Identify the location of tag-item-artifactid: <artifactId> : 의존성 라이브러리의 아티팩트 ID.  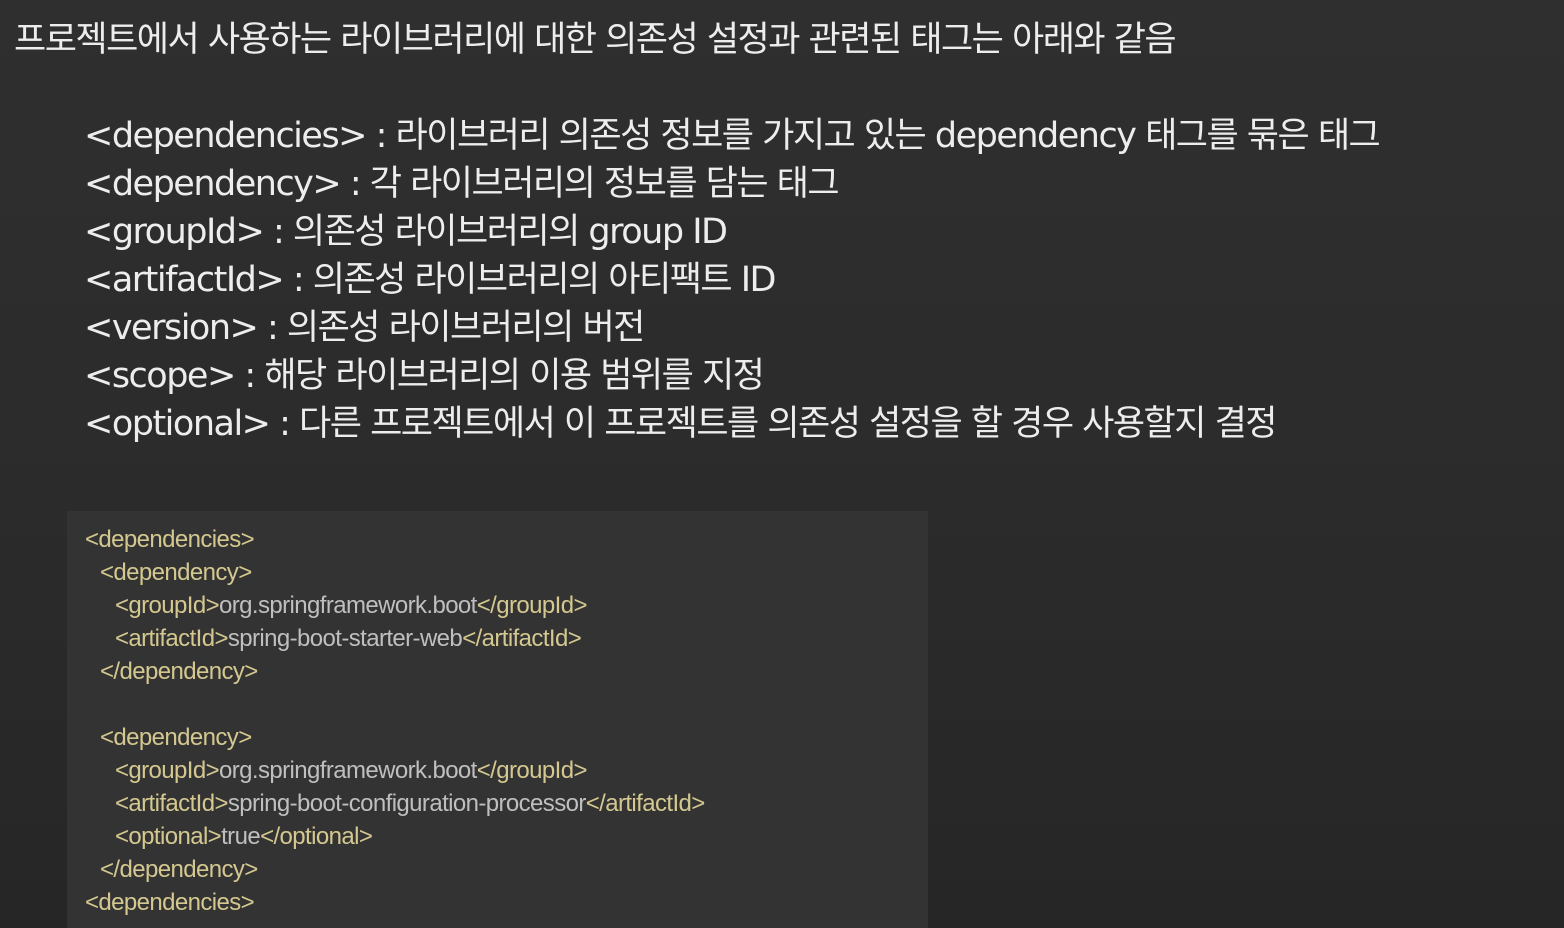
(430, 280).